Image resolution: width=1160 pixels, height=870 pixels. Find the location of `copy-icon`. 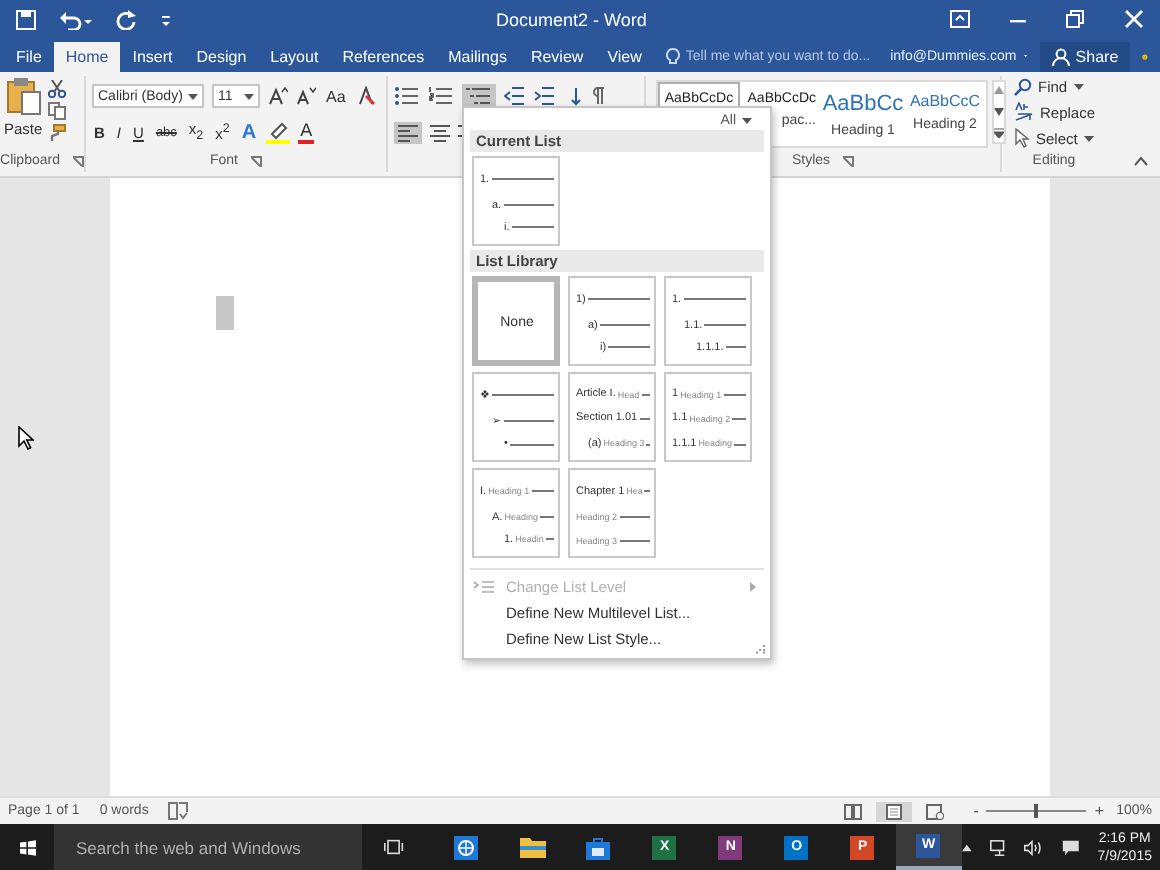

copy-icon is located at coordinates (57, 111).